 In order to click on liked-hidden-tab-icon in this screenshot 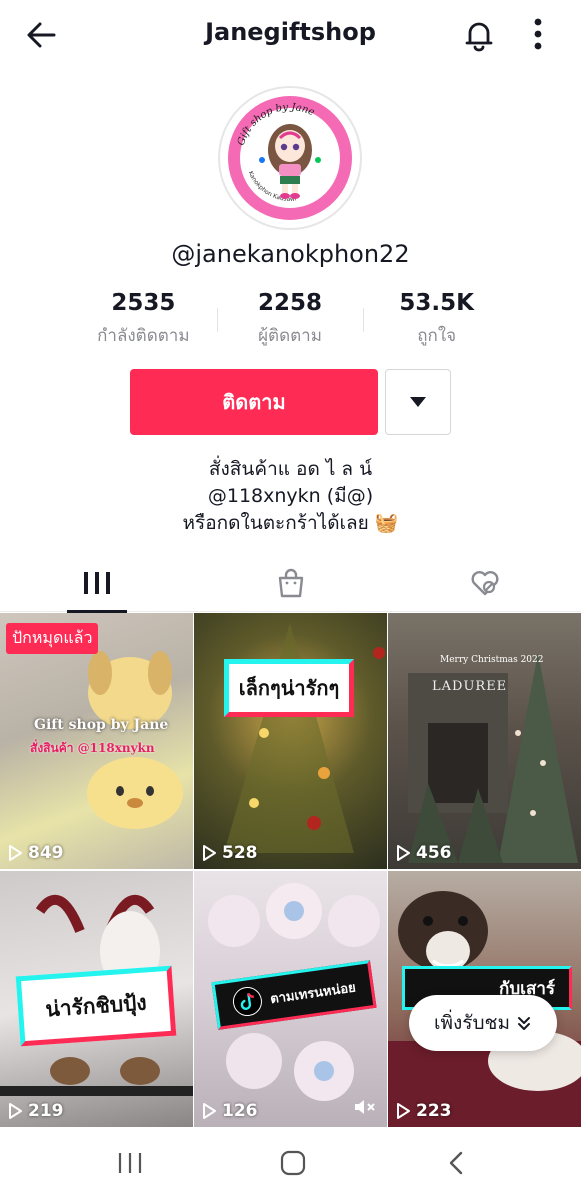, I will do `click(485, 583)`.